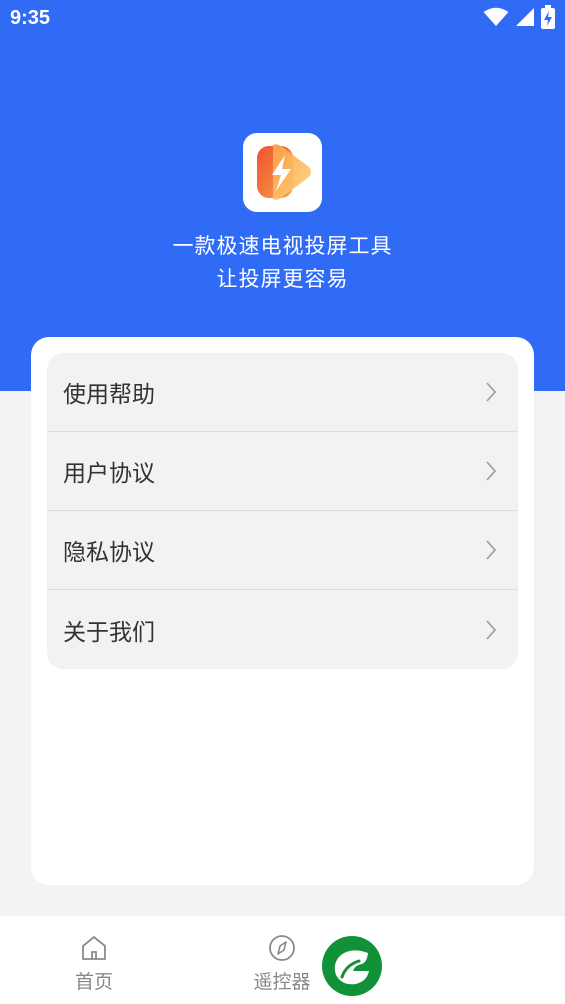 This screenshot has height=1004, width=565. Describe the element at coordinates (109, 474) in the screenshot. I see `menu-item-label: 用户协议` at that location.